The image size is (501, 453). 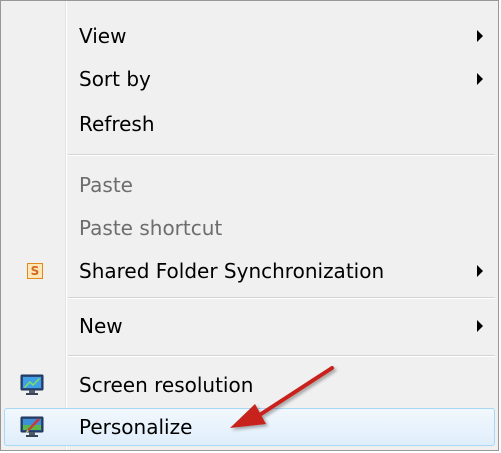 What do you see at coordinates (166, 385) in the screenshot?
I see `menu-item-label: Screen resolution` at bounding box center [166, 385].